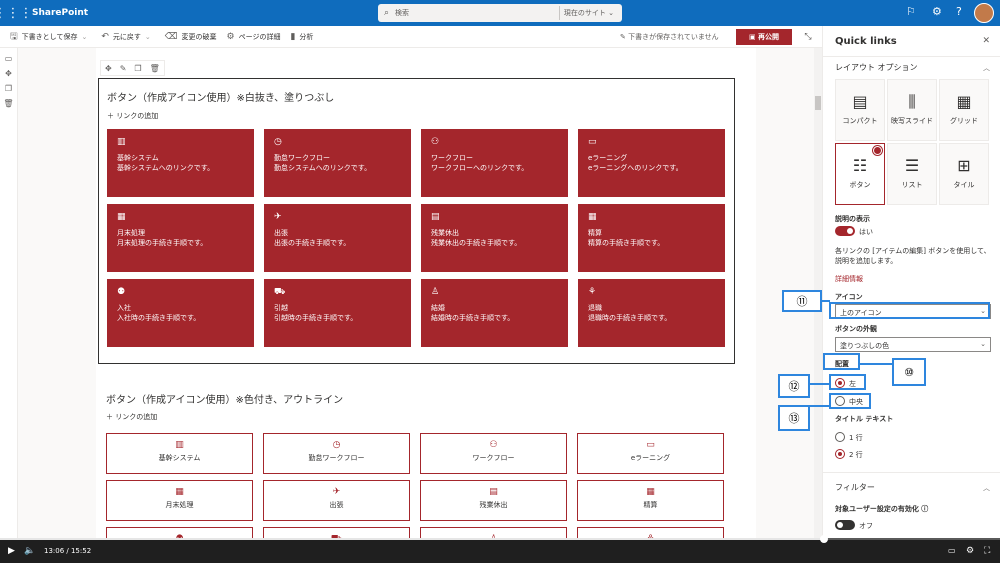 This screenshot has width=1000, height=563. I want to click on layout-option: ☷ ボタン, so click(860, 174).